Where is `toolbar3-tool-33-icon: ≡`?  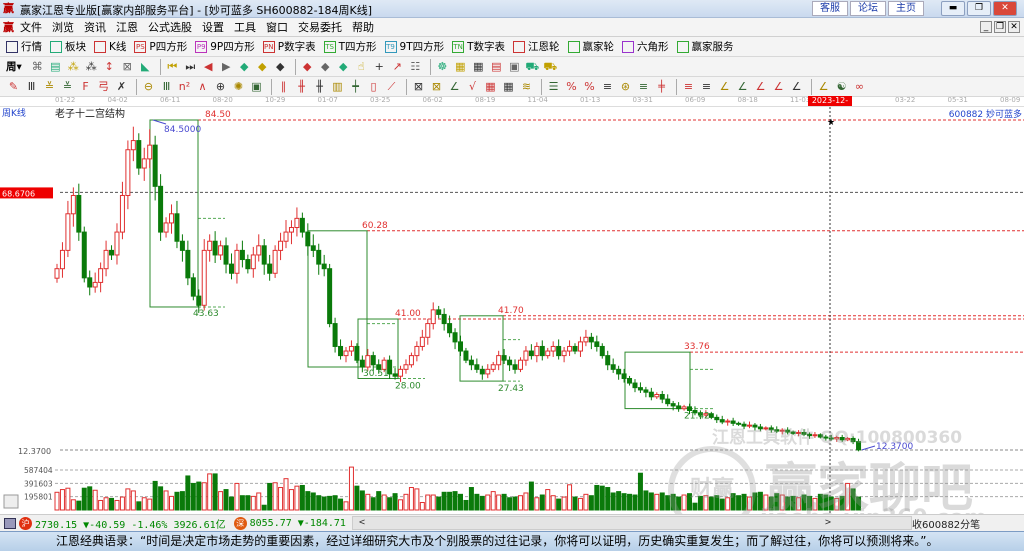 toolbar3-tool-33-icon: ≡ is located at coordinates (643, 86).